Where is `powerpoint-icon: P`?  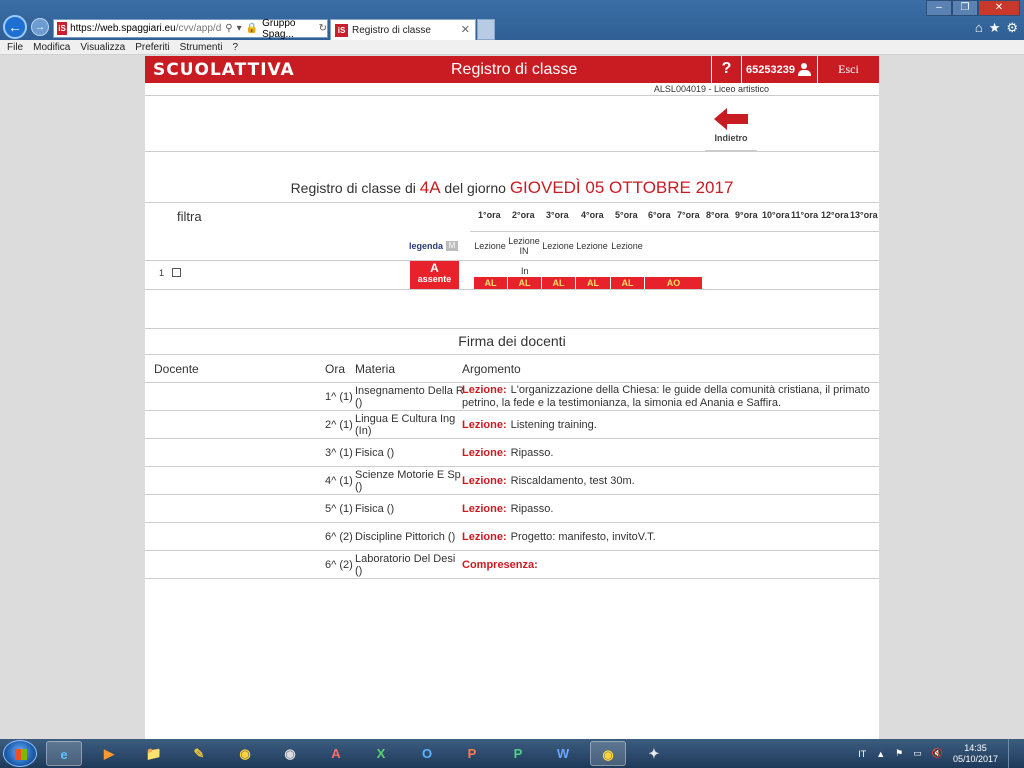
powerpoint-icon: P is located at coordinates (472, 753).